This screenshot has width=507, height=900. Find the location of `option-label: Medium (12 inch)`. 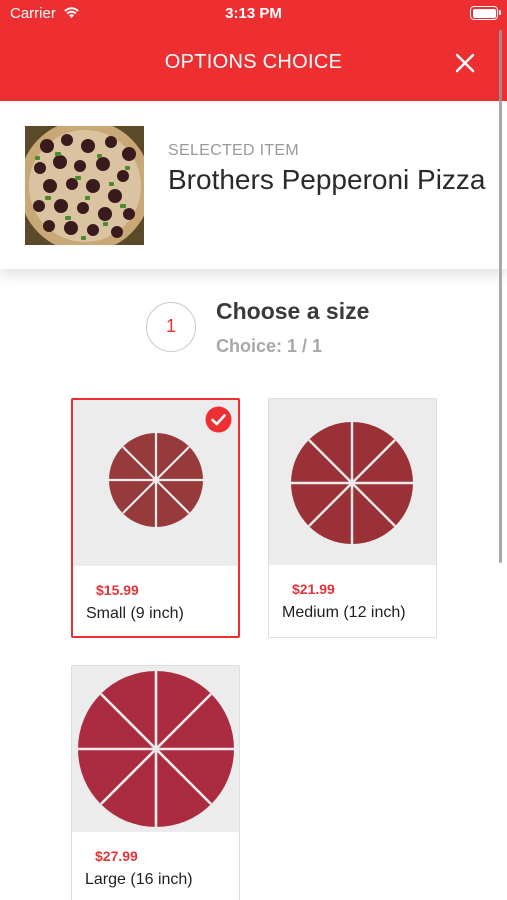

option-label: Medium (12 inch) is located at coordinates (344, 612).